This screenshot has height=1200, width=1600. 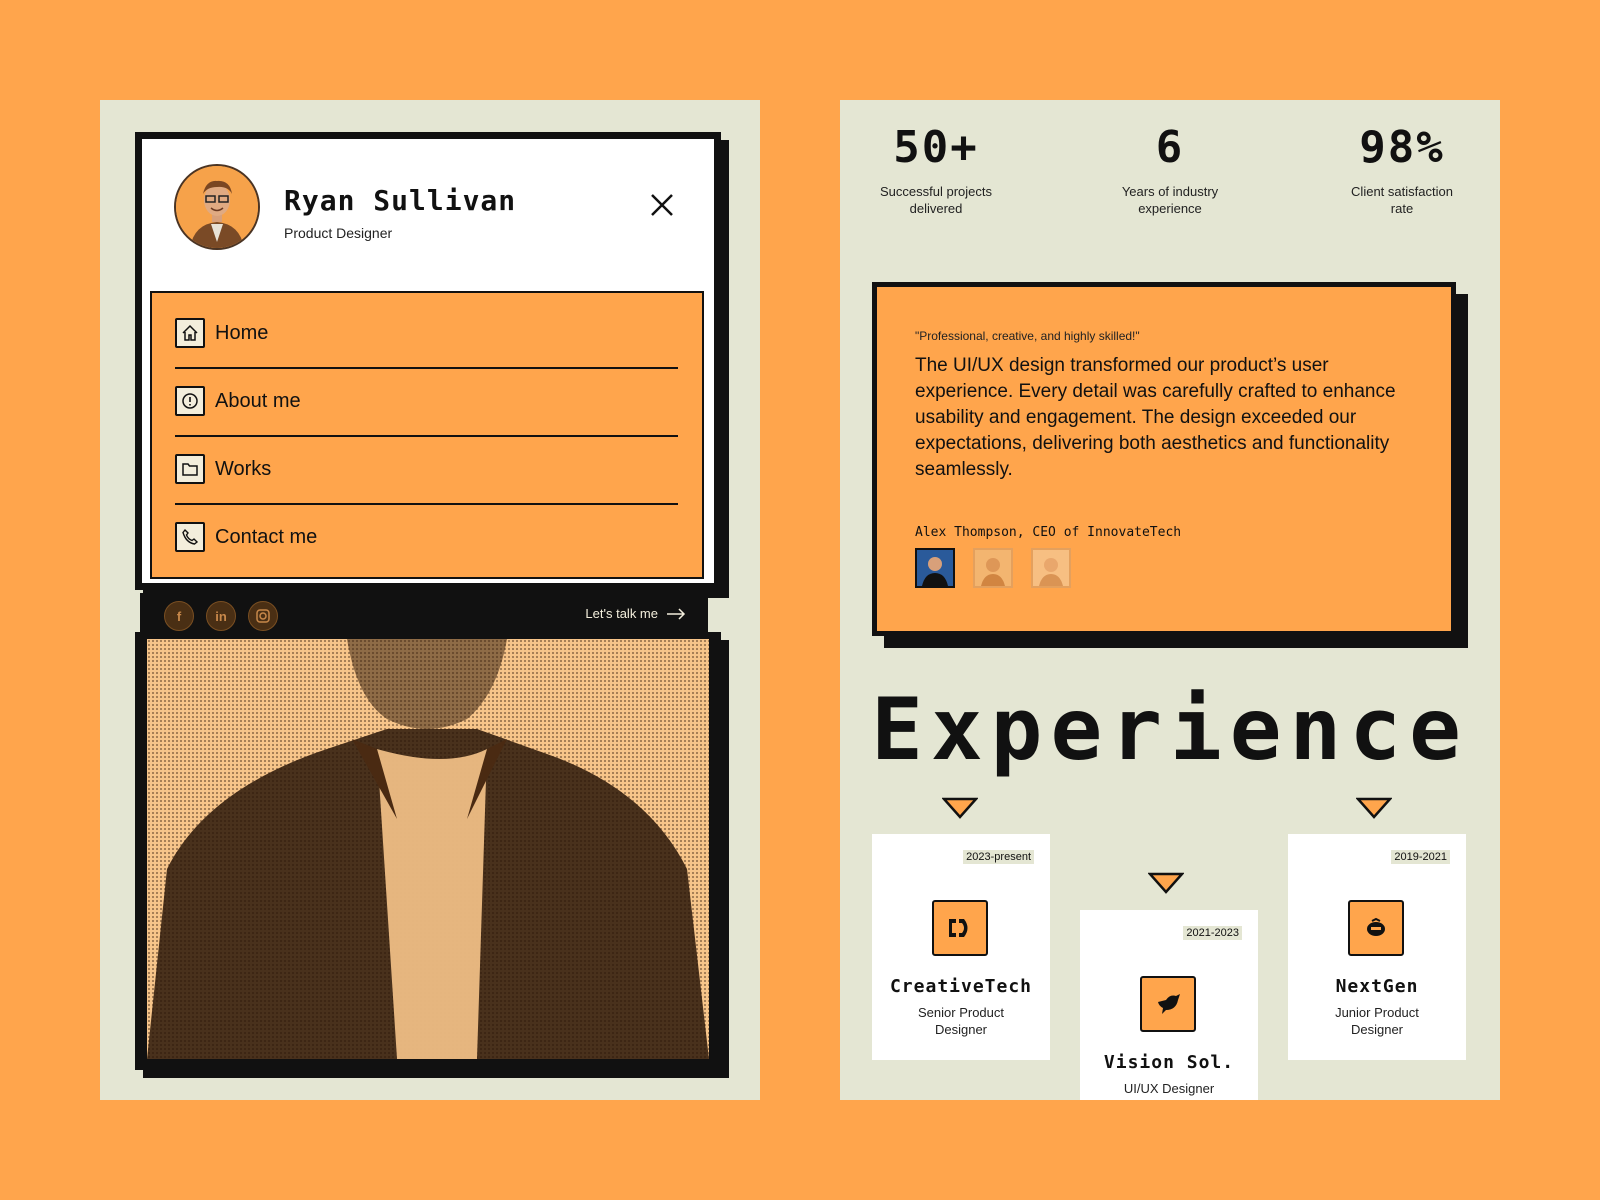 What do you see at coordinates (1169, 1062) in the screenshot?
I see `experience-company: Vision Sol.` at bounding box center [1169, 1062].